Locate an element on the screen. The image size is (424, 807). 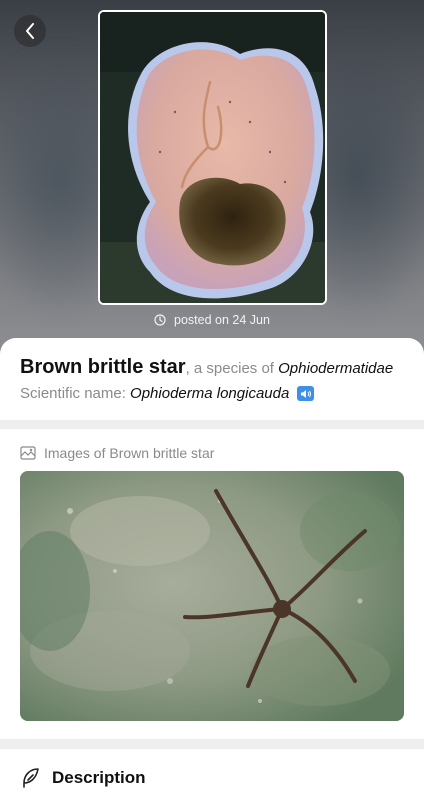
posted-date: posted on 24 Jun is located at coordinates (212, 320).